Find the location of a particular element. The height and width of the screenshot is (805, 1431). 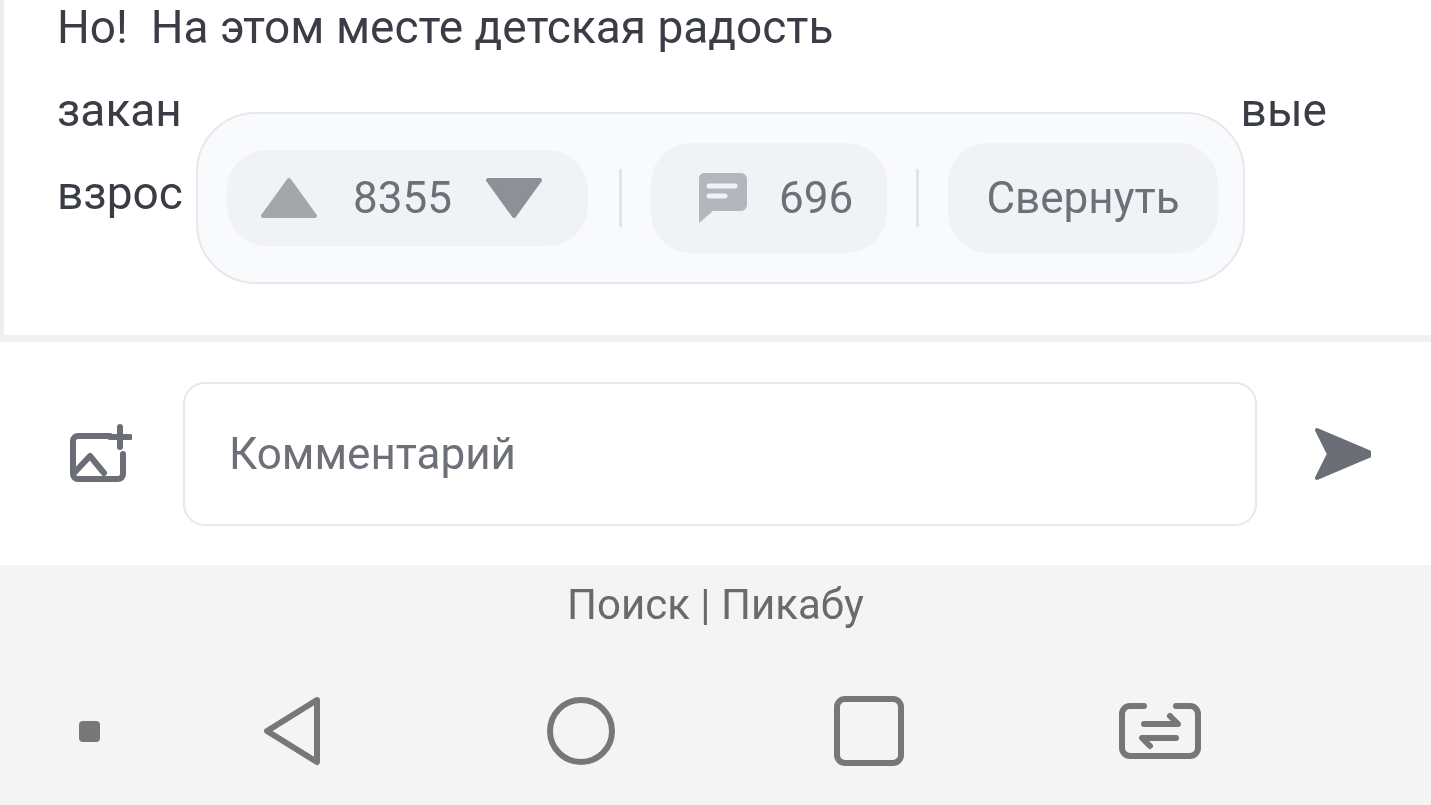

home-icon is located at coordinates (581, 731).